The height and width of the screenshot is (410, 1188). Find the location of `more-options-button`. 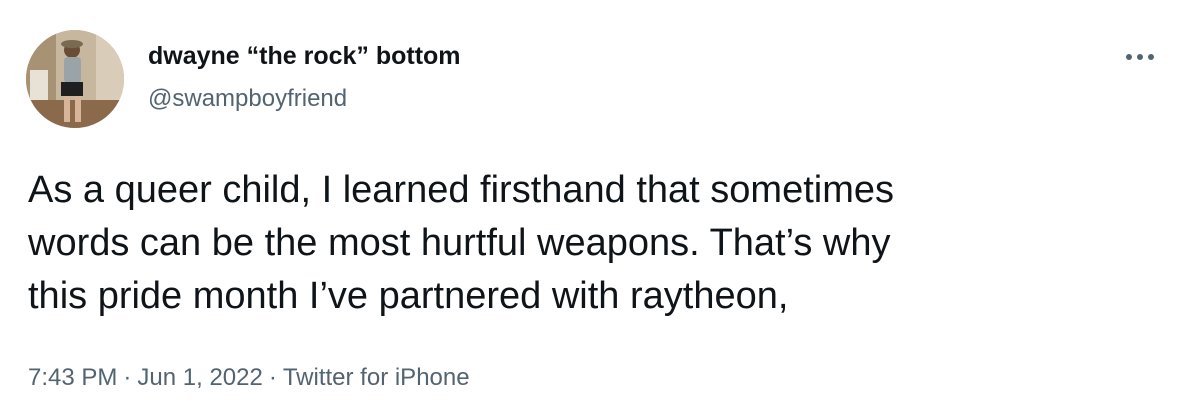

more-options-button is located at coordinates (1140, 57).